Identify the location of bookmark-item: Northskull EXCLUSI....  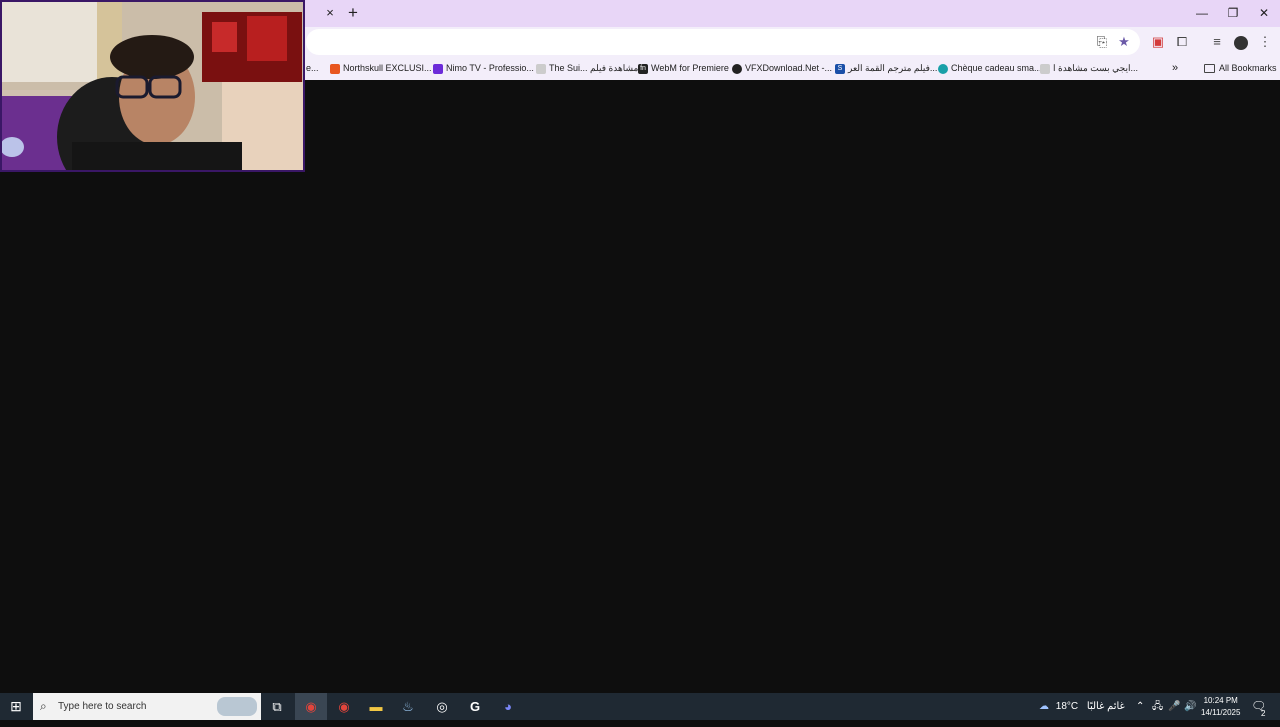
(381, 68).